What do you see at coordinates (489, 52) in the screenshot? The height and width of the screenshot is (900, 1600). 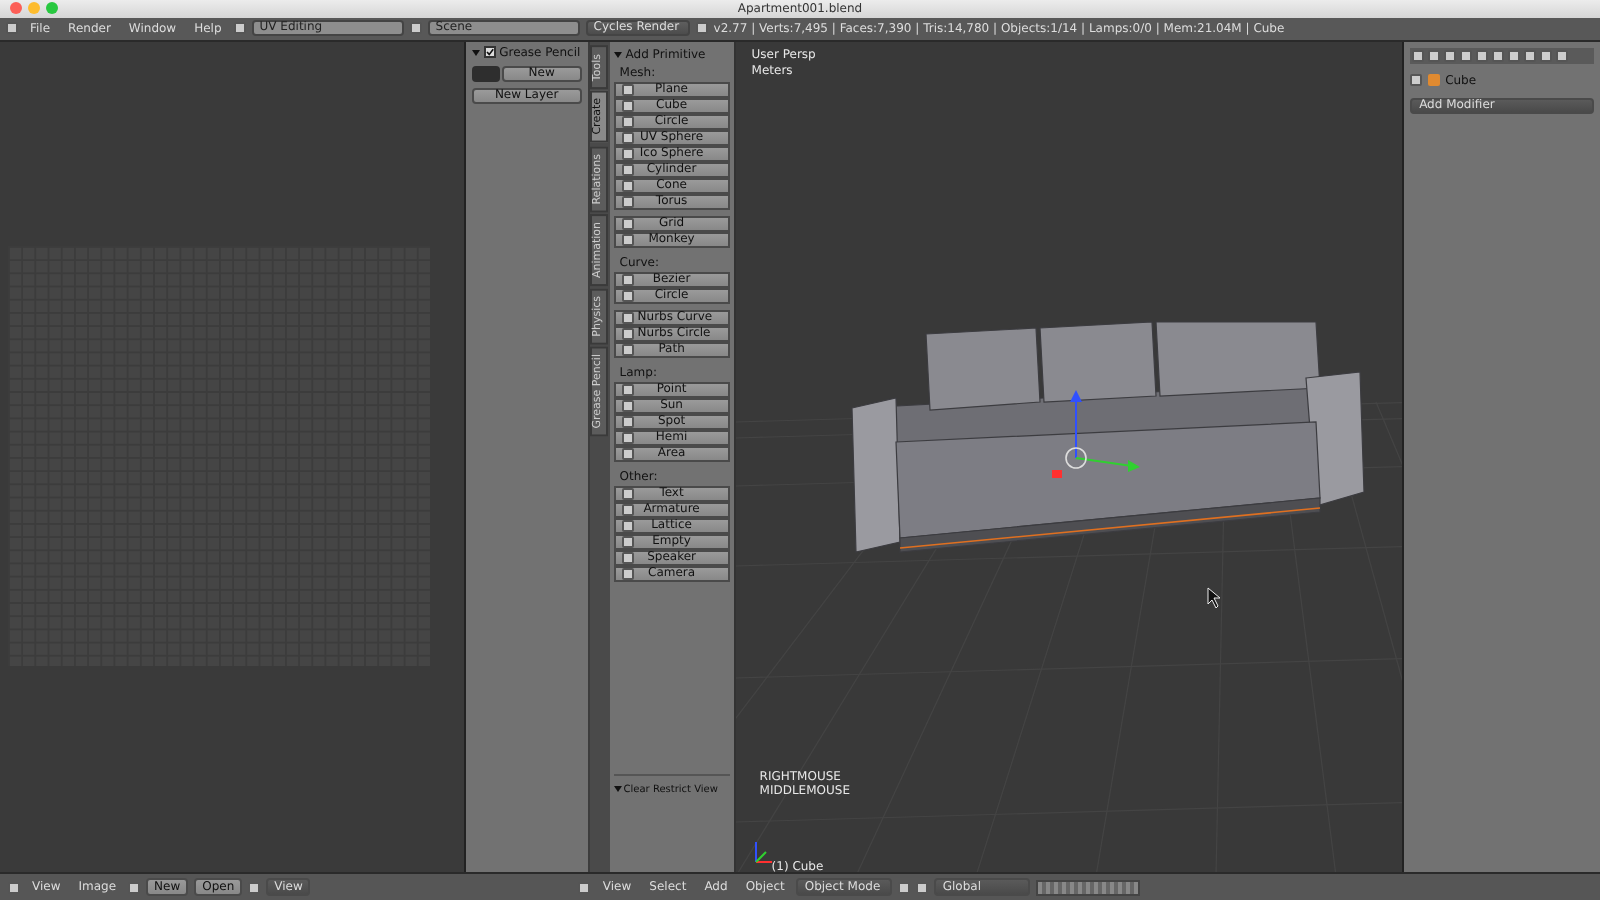 I see `checkbox` at bounding box center [489, 52].